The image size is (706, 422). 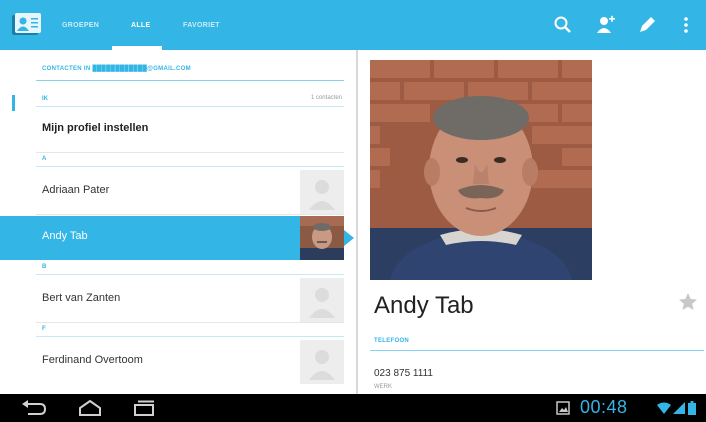 I want to click on list-item-setup-profile: Mijn profiel instellen, so click(x=190, y=130).